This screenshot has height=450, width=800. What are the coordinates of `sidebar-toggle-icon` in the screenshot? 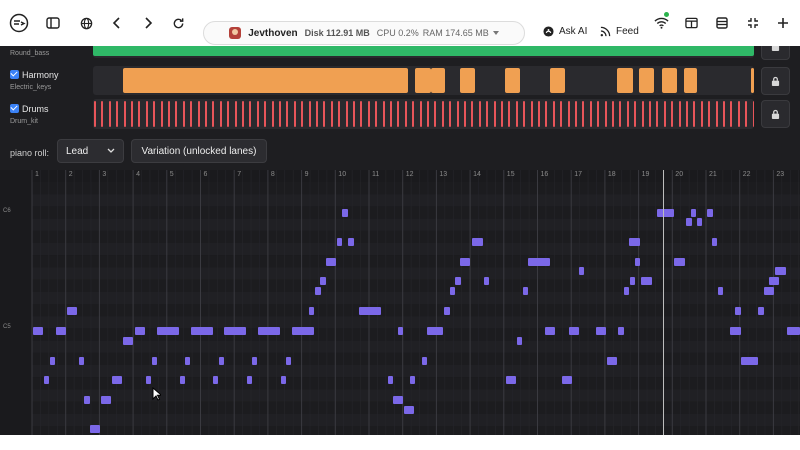 It's located at (53, 23).